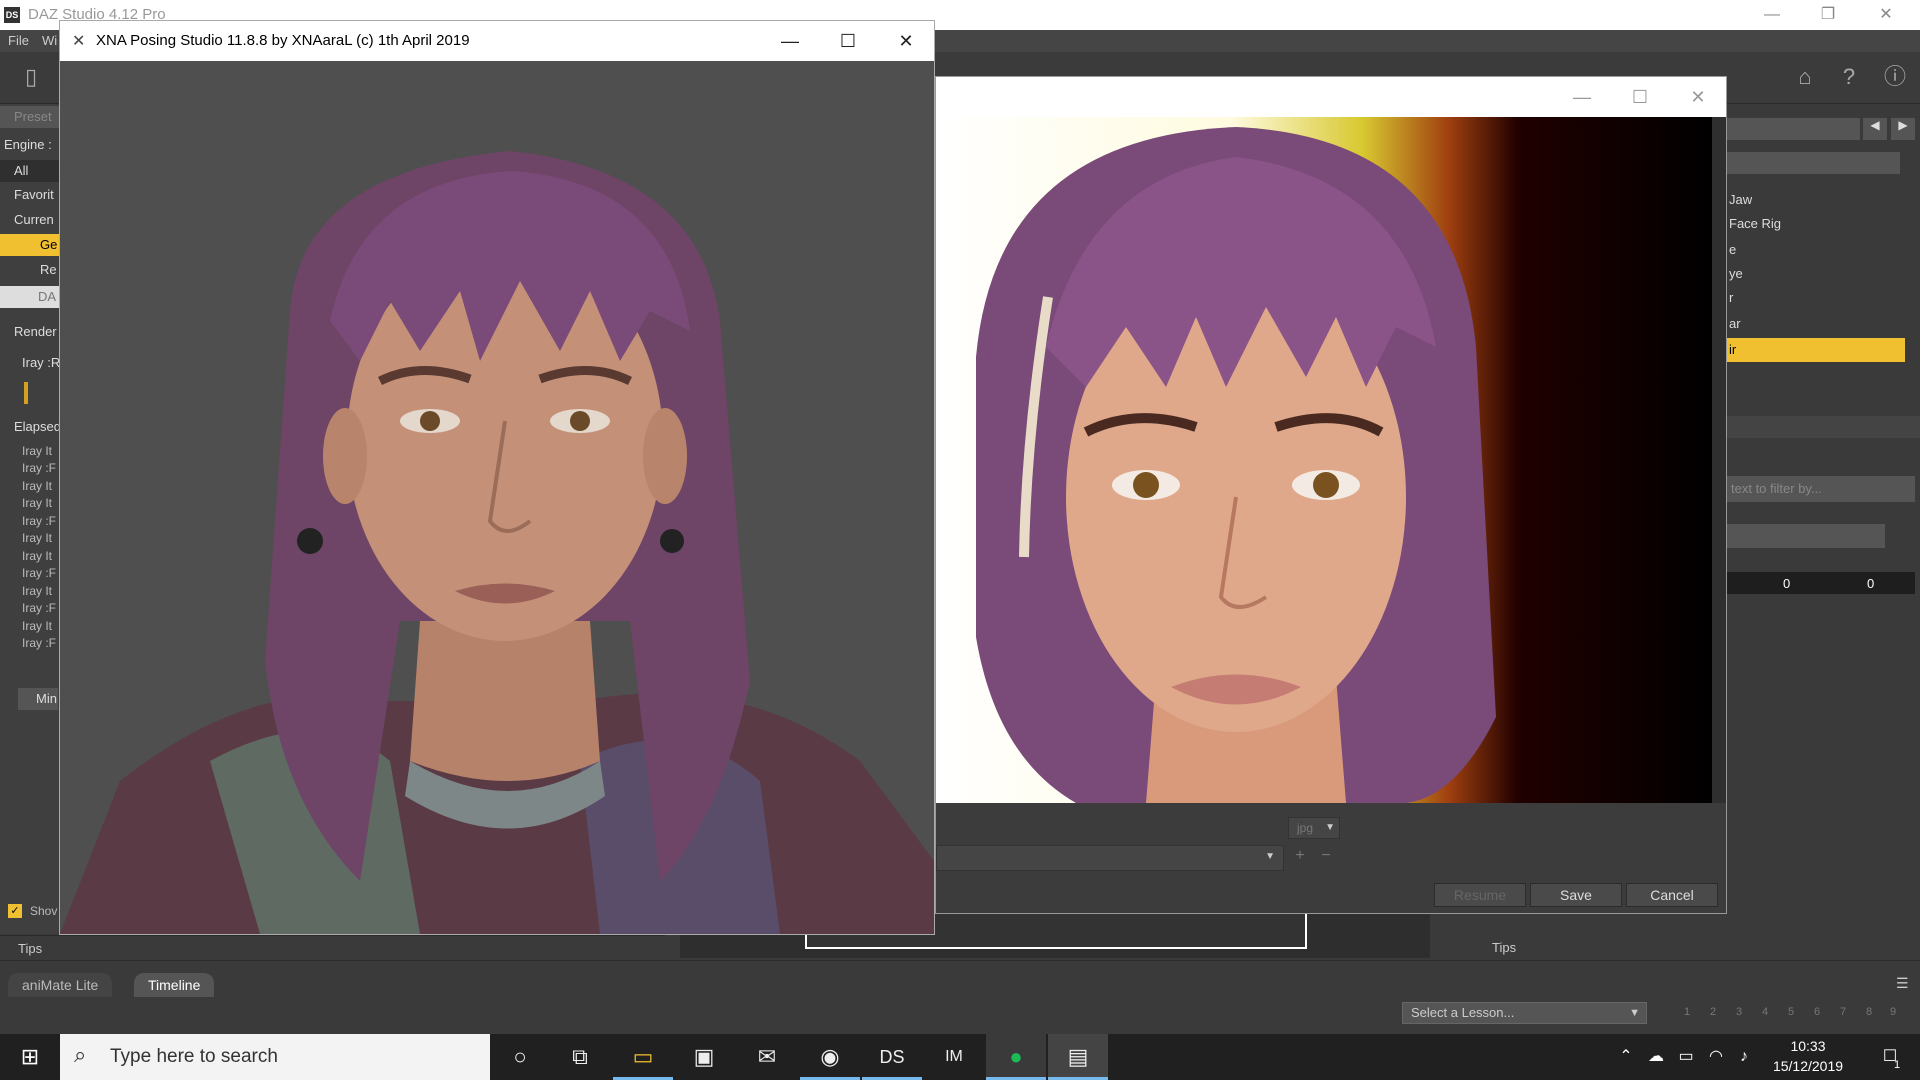  Describe the element at coordinates (15, 911) in the screenshot. I see `show-checkbox: ✓` at that location.